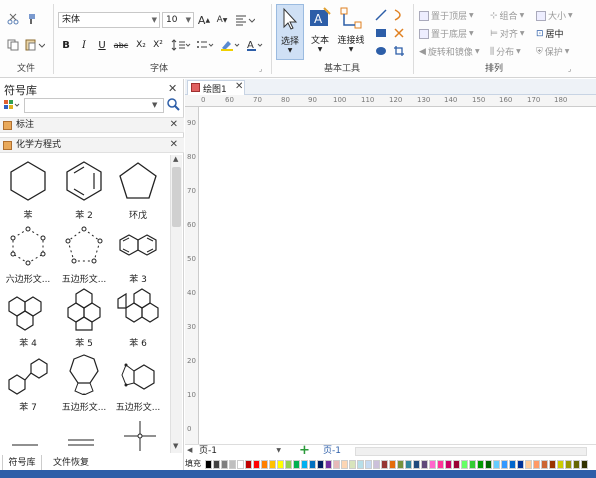  Describe the element at coordinates (102, 45) in the screenshot. I see `underline-button: U` at that location.